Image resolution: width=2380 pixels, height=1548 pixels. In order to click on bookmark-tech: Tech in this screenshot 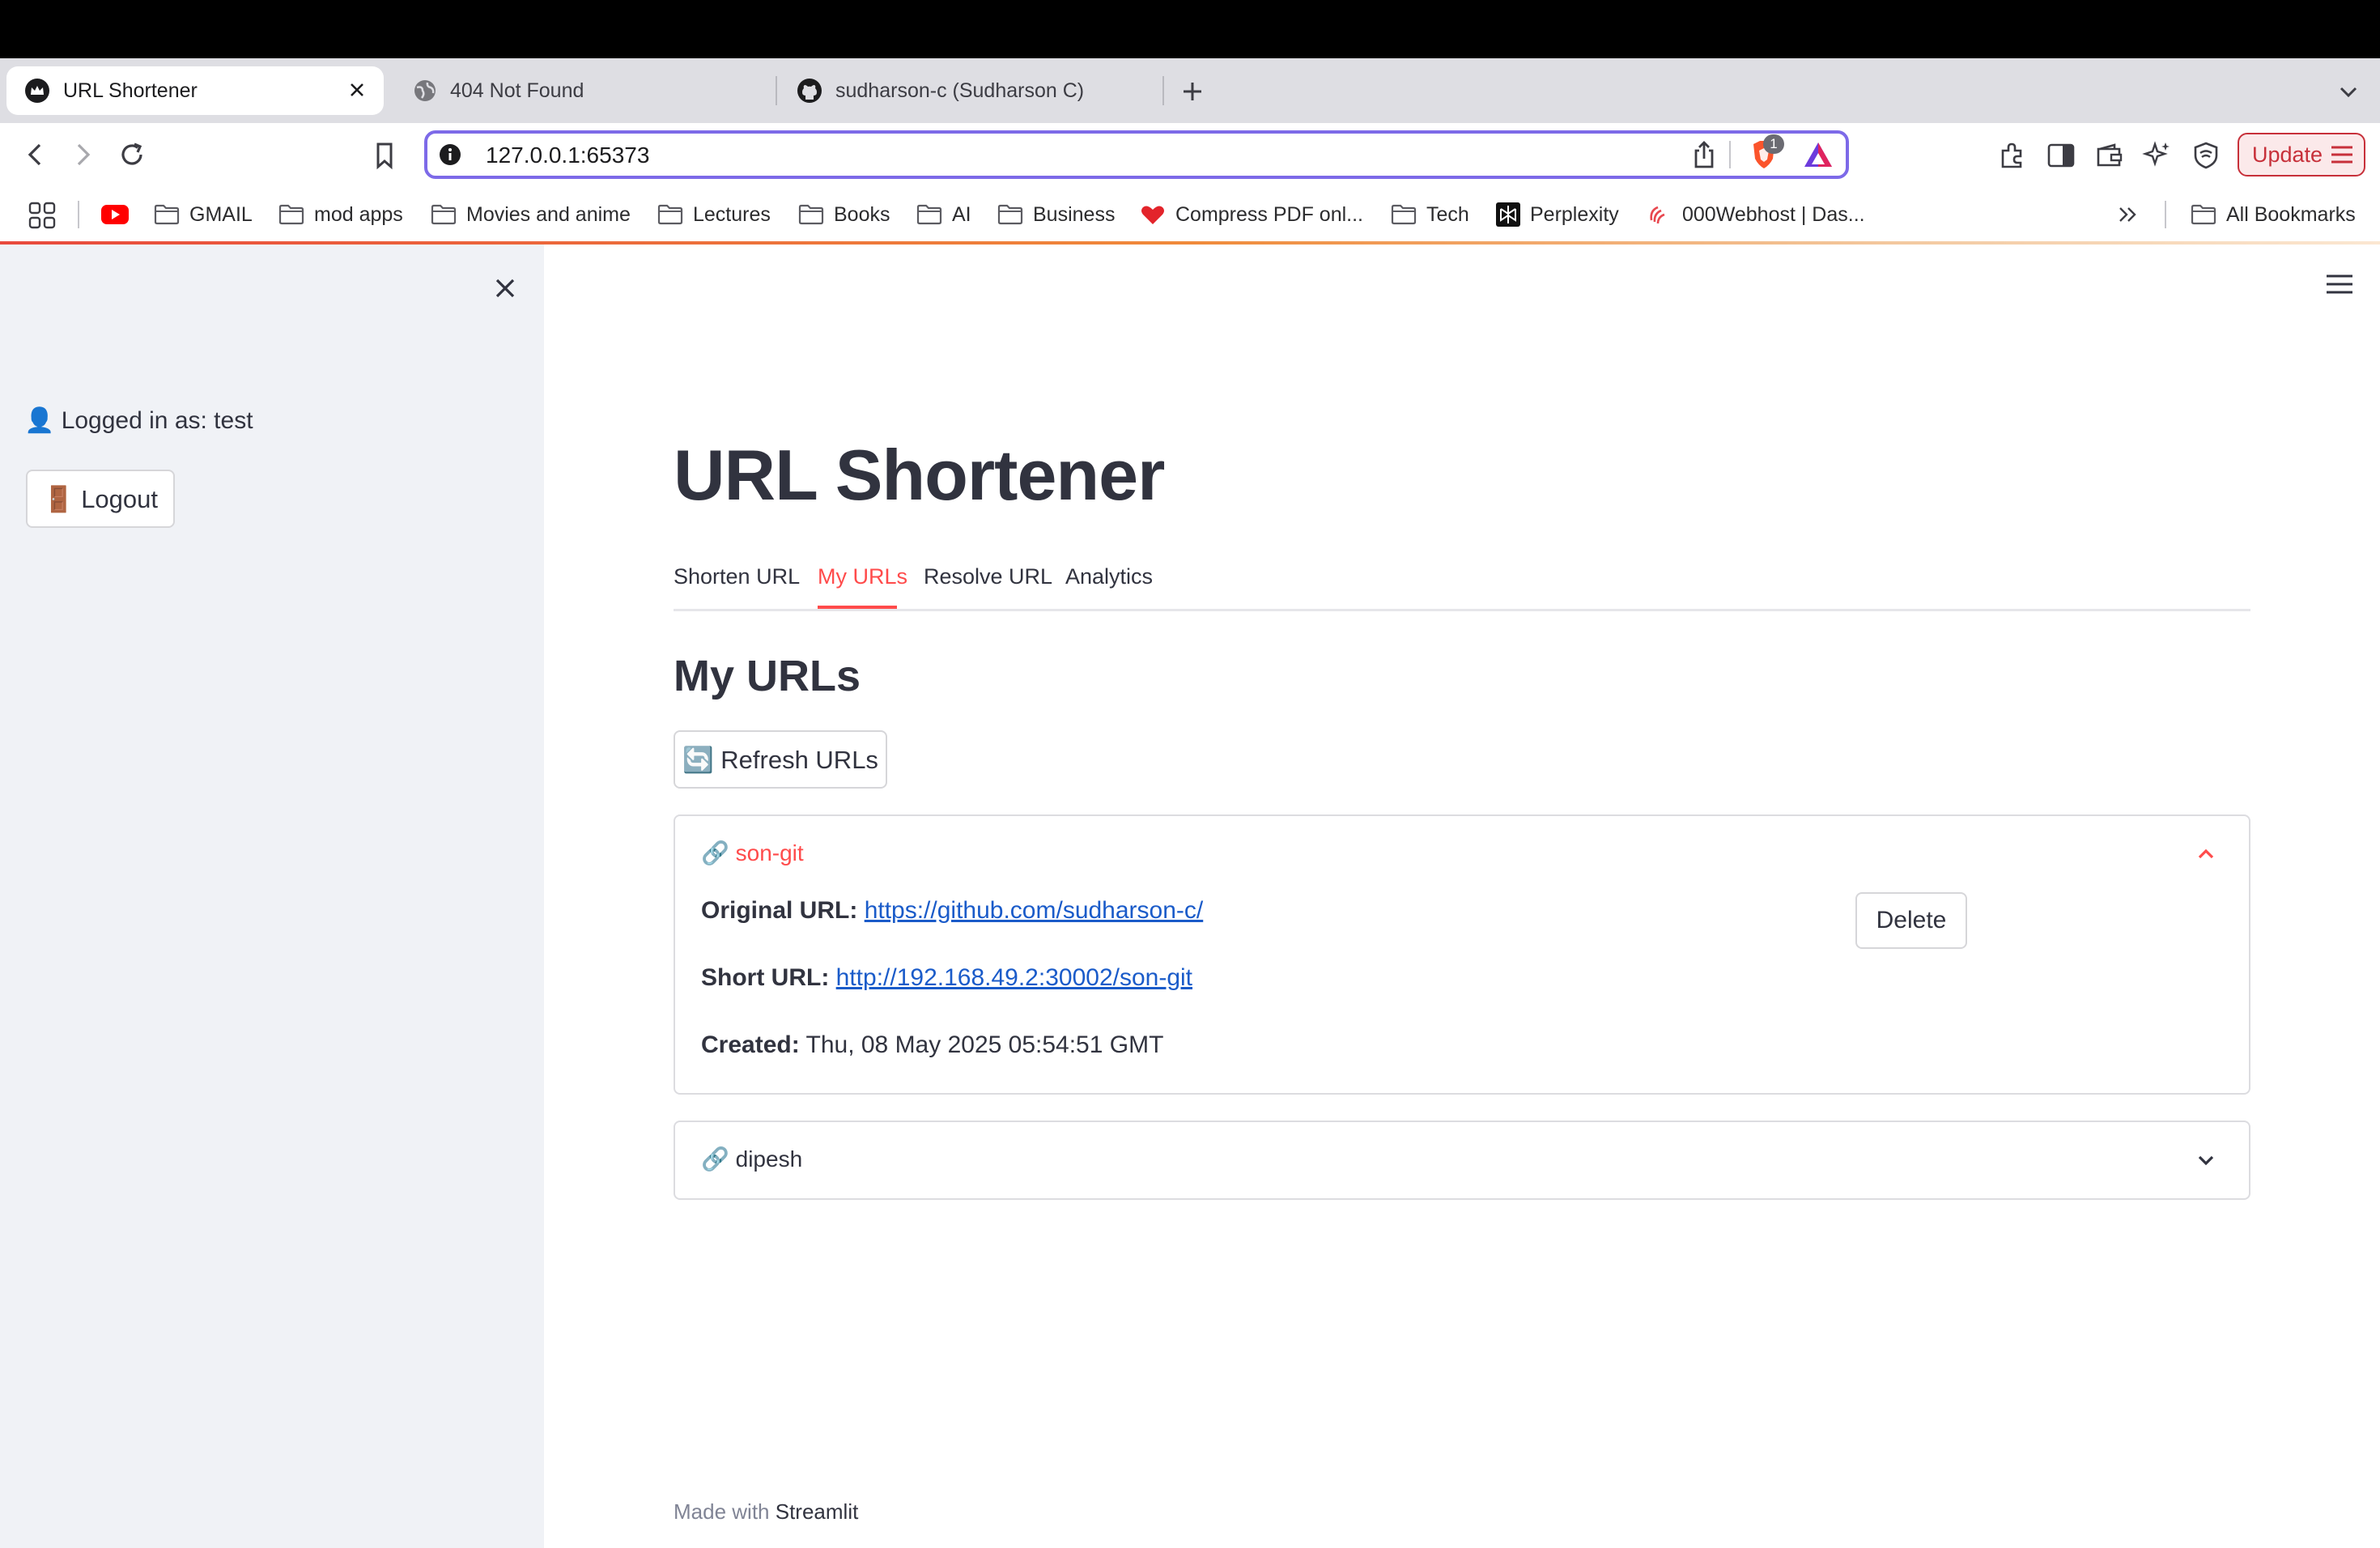, I will do `click(1430, 215)`.